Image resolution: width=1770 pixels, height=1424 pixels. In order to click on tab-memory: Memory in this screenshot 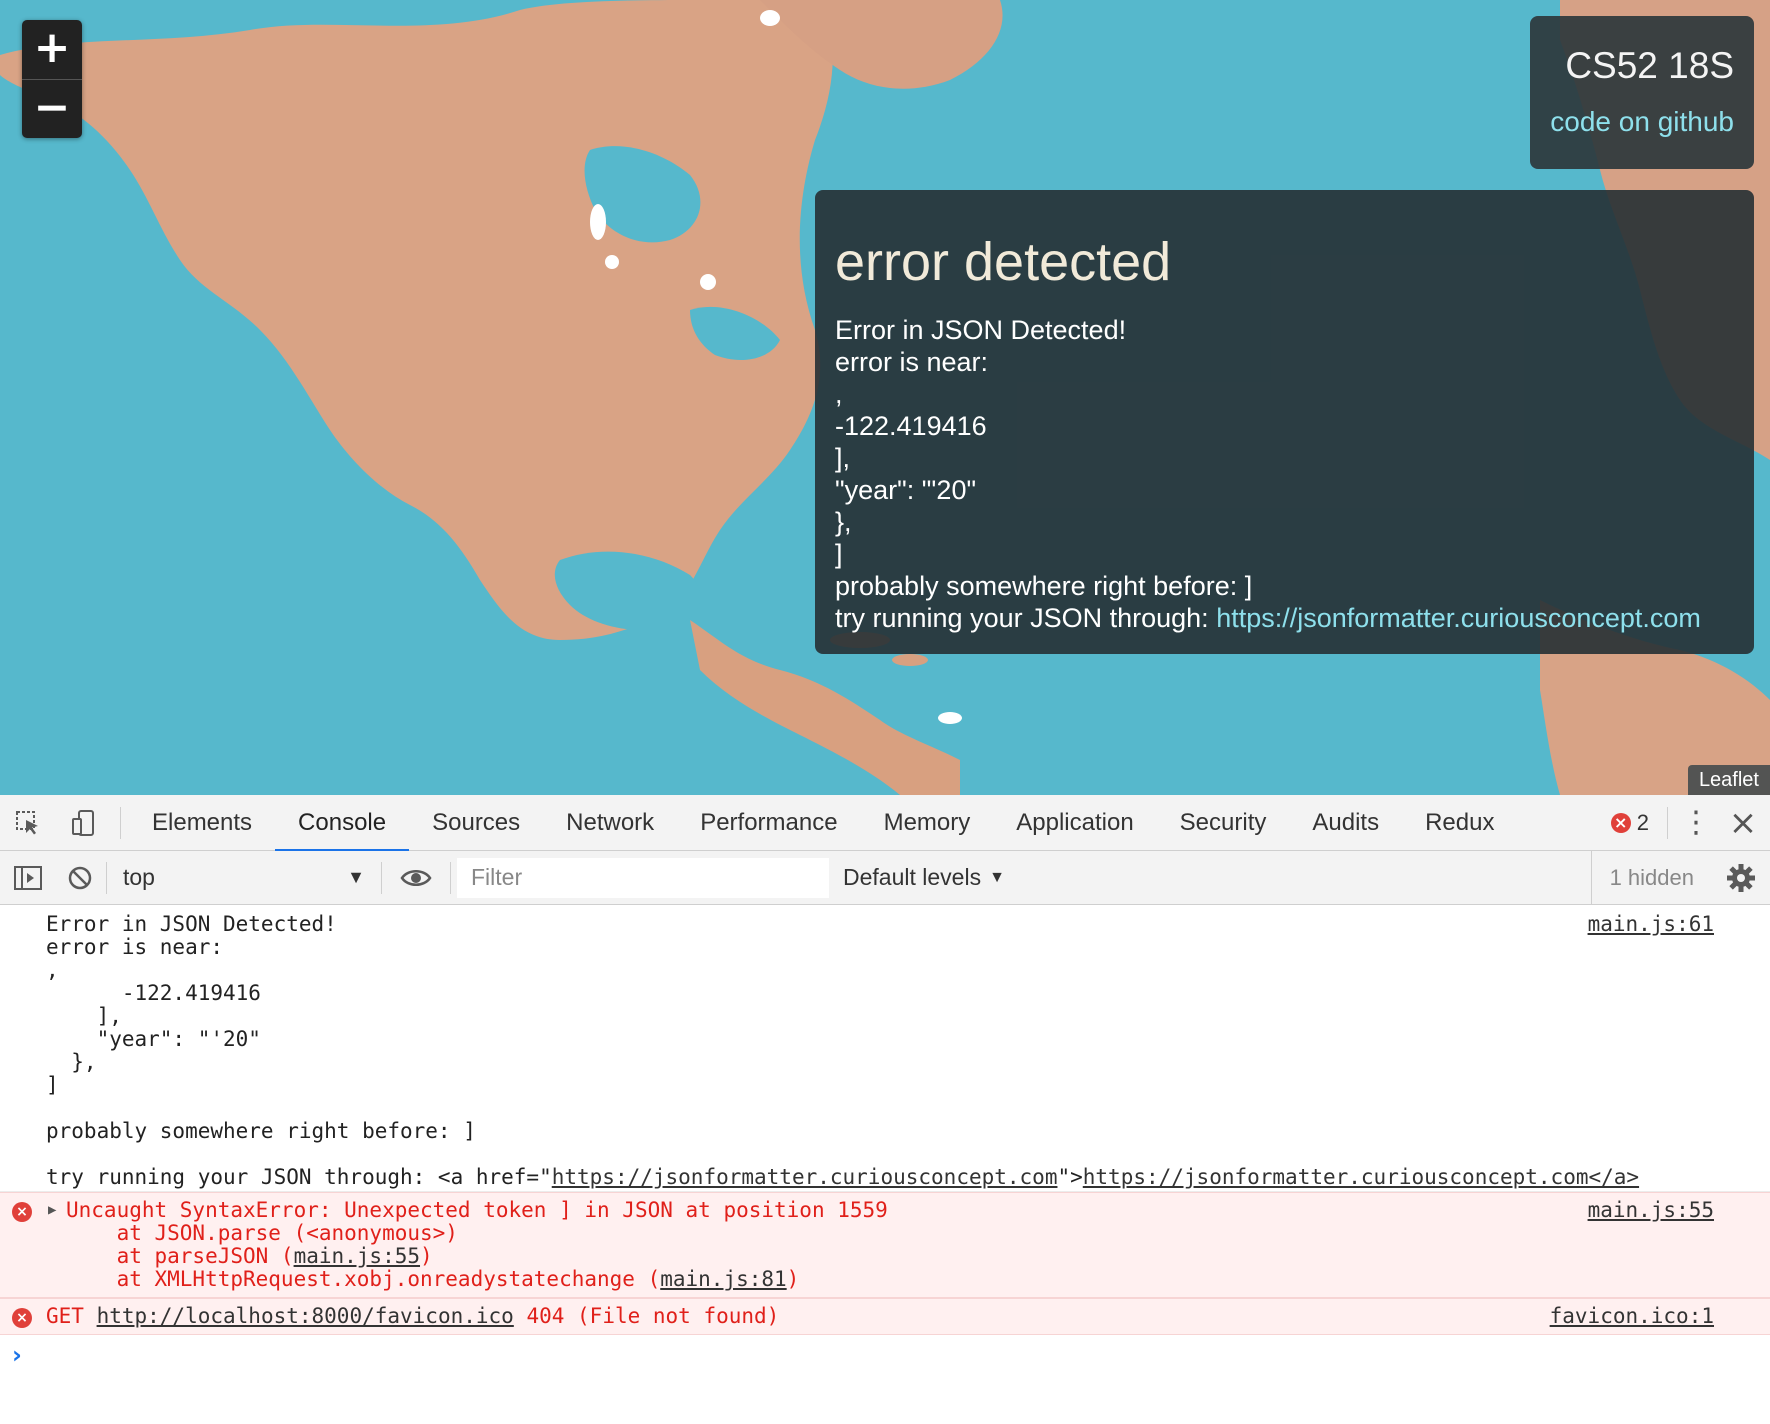, I will do `click(927, 823)`.